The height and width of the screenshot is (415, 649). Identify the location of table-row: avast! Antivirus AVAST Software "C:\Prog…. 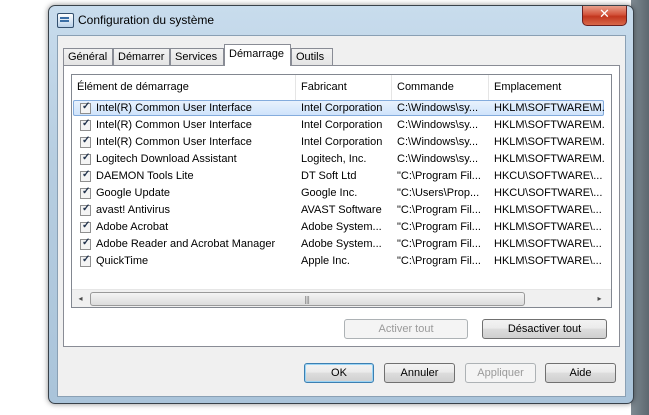
(341, 210).